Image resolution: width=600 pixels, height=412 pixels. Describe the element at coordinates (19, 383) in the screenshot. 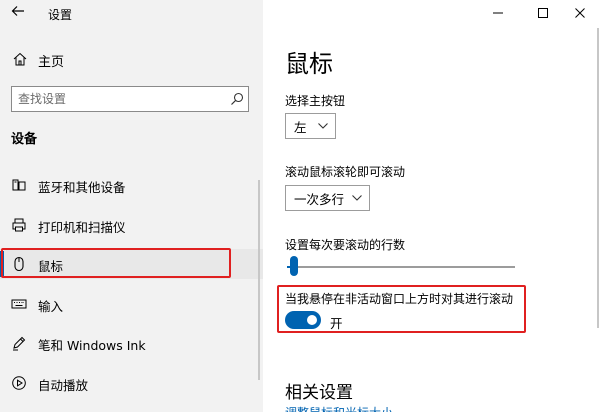

I see `autoplay-icon` at that location.